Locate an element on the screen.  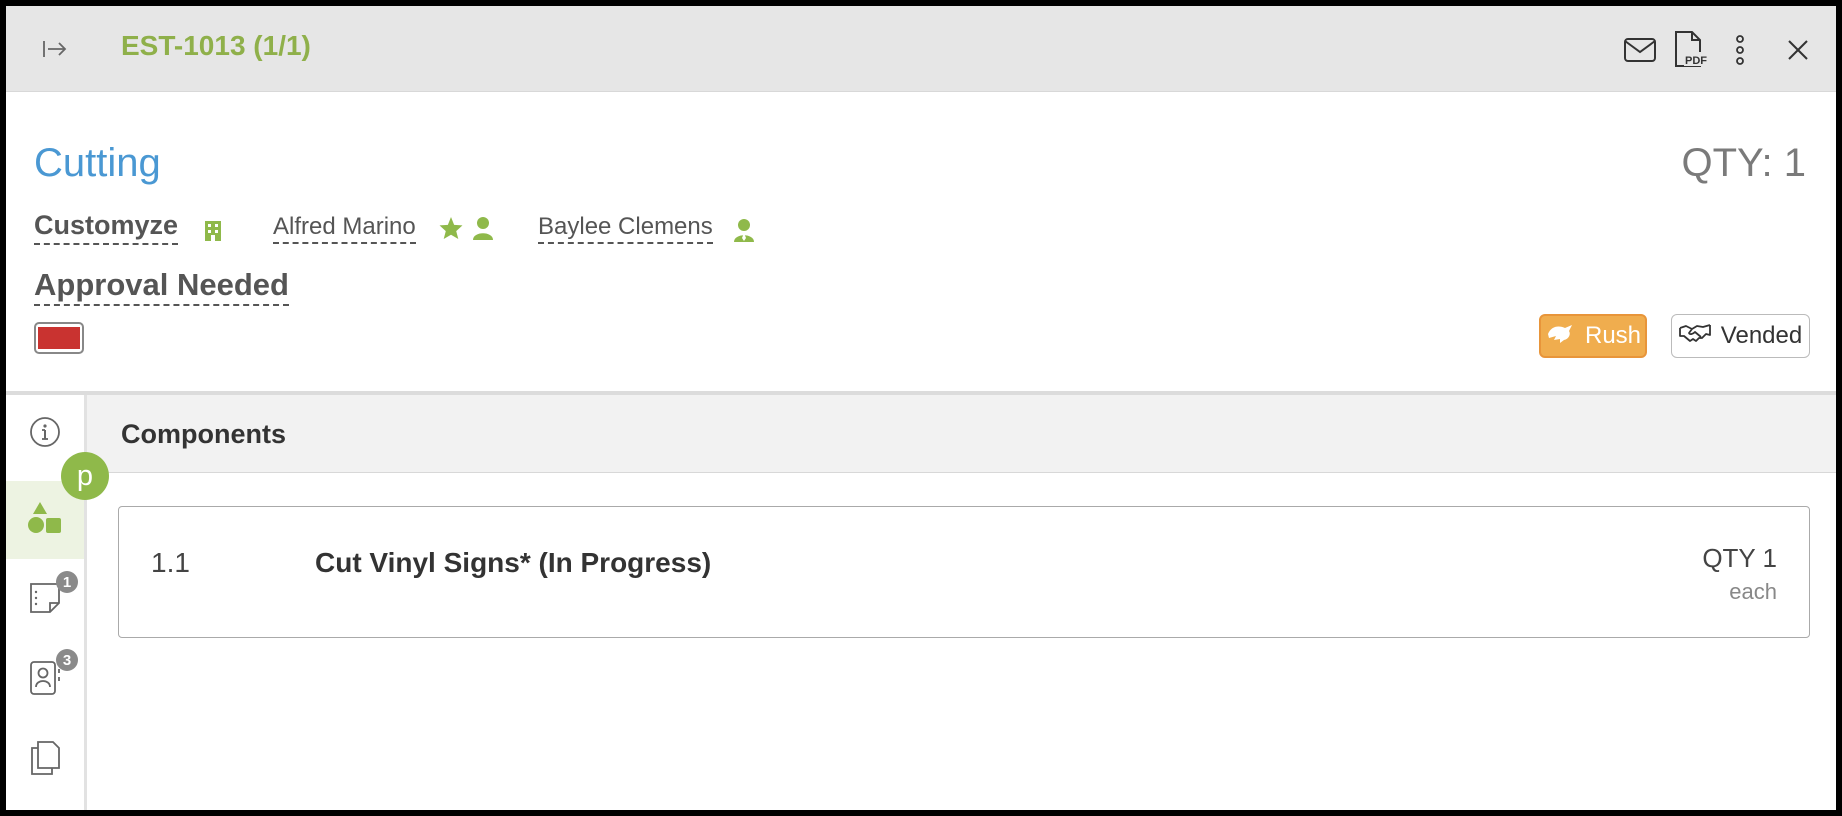
color-swatch-fill is located at coordinates (59, 338).